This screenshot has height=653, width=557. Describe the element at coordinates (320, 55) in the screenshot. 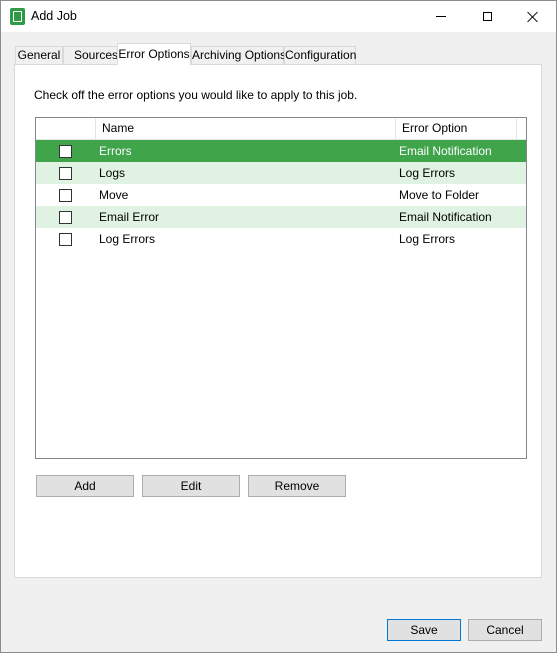

I see `tab-configuration: Configuration` at that location.